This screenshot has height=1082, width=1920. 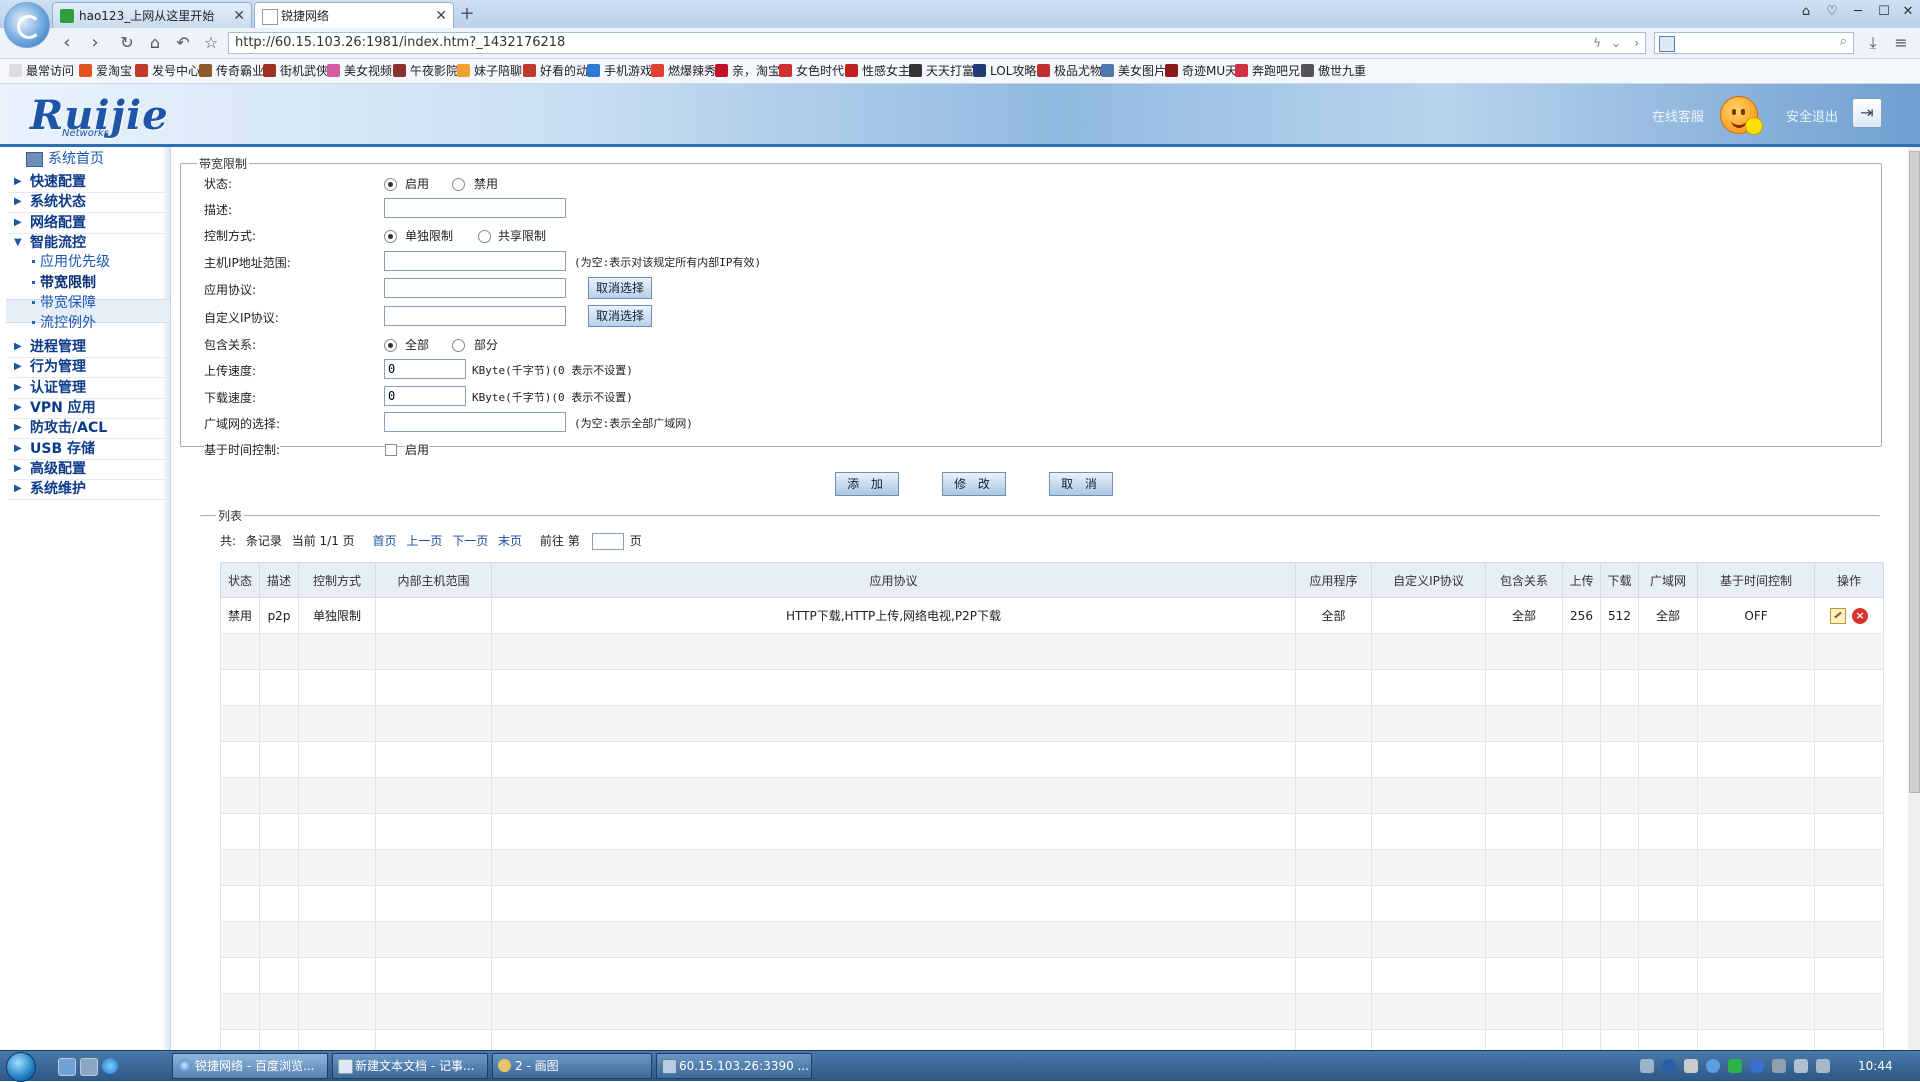 What do you see at coordinates (1333, 71) in the screenshot?
I see `bookmark-item: 傲世九重` at bounding box center [1333, 71].